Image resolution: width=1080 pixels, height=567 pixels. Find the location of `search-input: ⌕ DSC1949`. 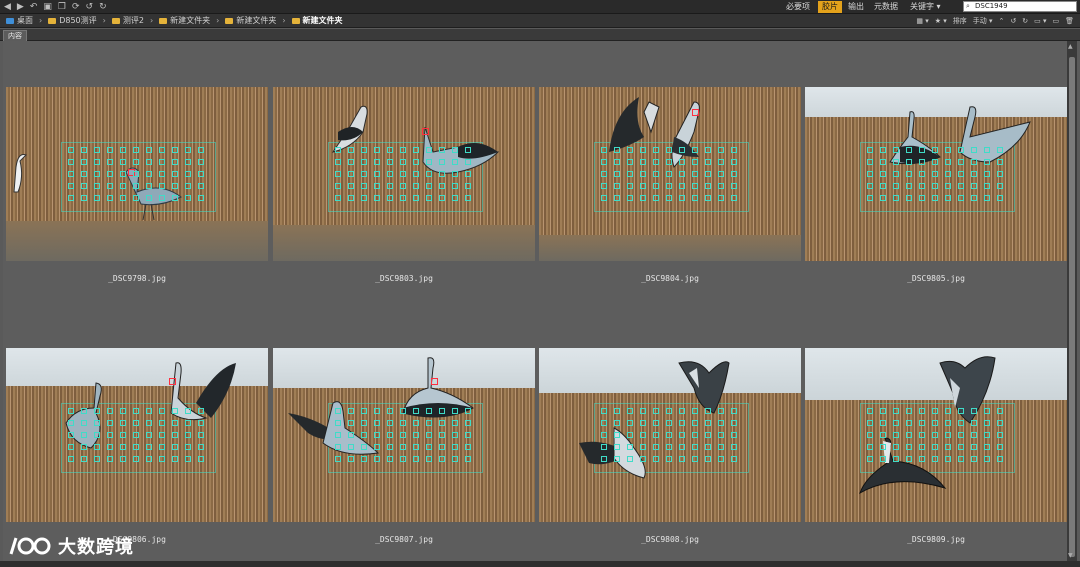

search-input: ⌕ DSC1949 is located at coordinates (1020, 6).